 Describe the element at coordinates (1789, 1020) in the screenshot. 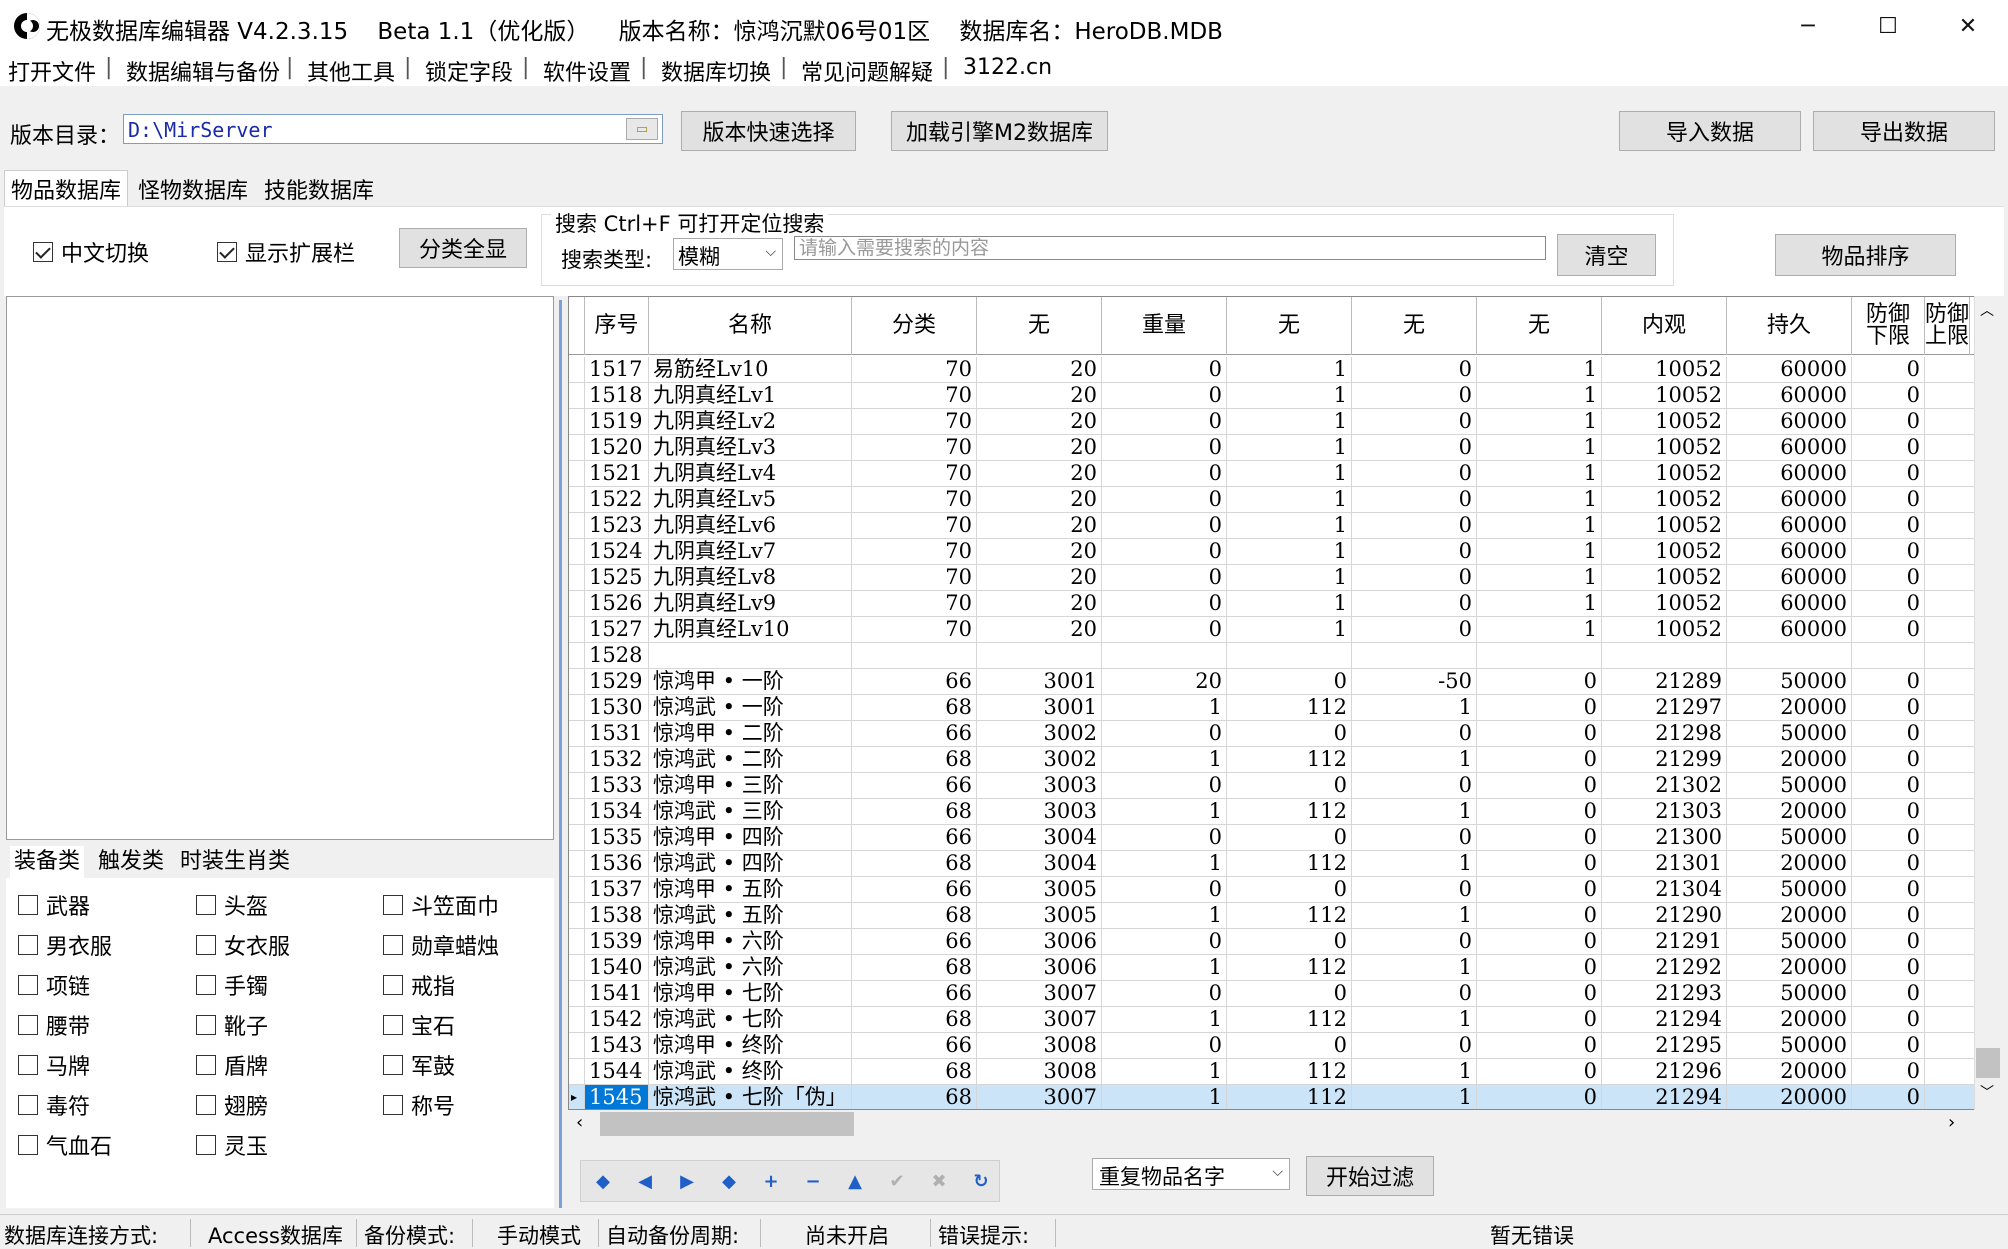

I see `table-cell: 20000` at that location.